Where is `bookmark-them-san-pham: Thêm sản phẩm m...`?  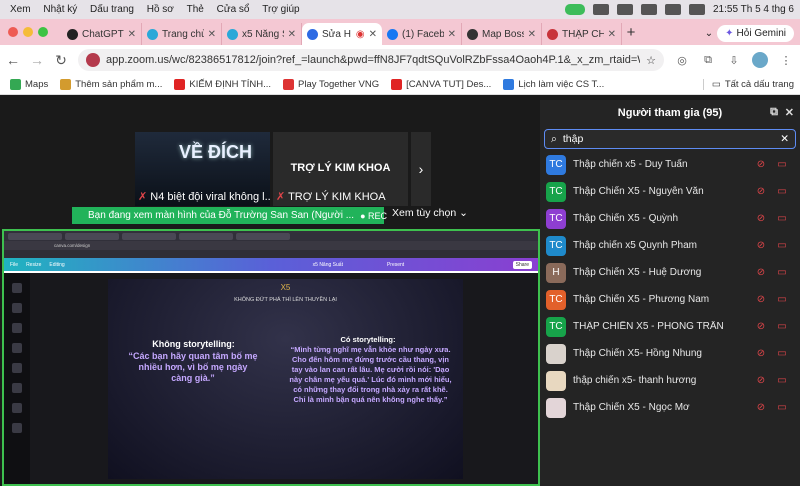
bookmark-them-san-pham: Thêm sản phẩm m... is located at coordinates (111, 84).